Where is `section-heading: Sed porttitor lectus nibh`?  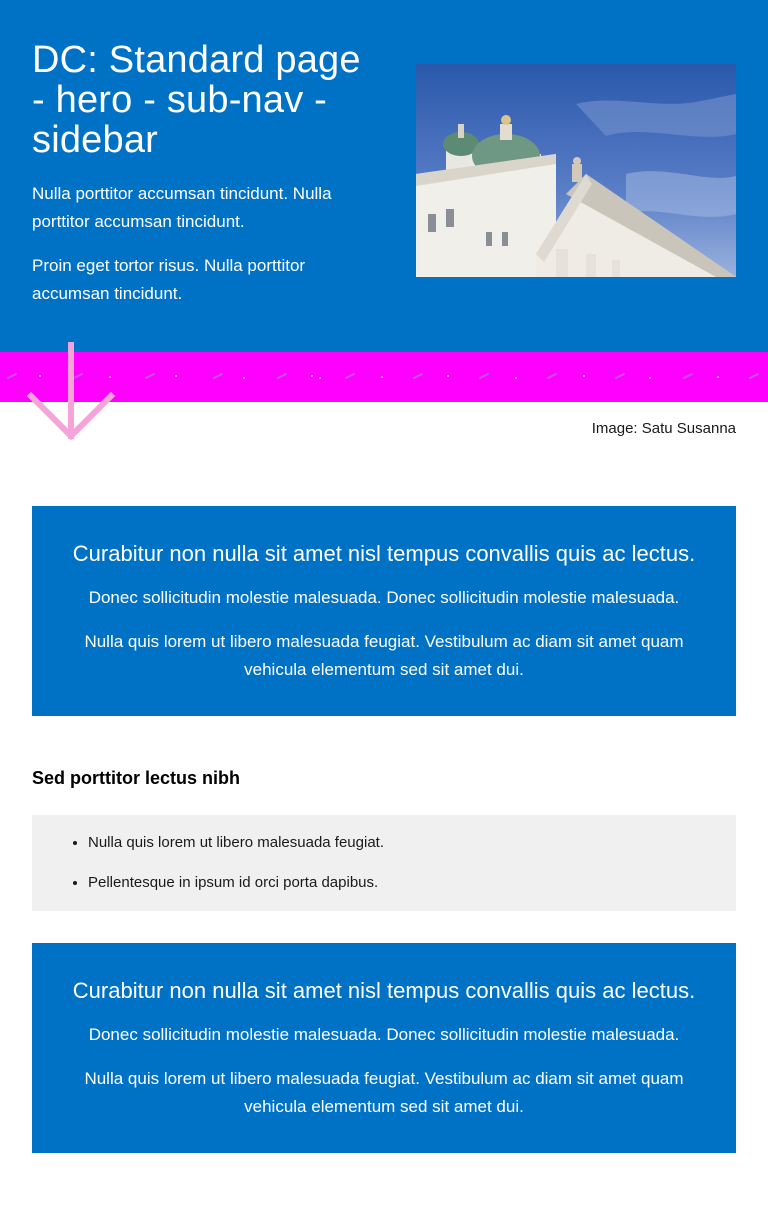
section-heading: Sed porttitor lectus nibh is located at coordinates (136, 778).